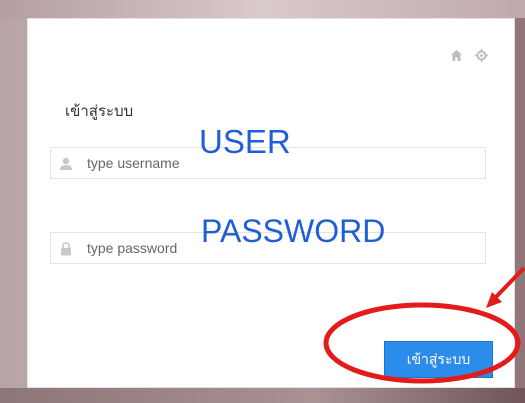 This screenshot has height=403, width=525. I want to click on user-icon, so click(66, 163).